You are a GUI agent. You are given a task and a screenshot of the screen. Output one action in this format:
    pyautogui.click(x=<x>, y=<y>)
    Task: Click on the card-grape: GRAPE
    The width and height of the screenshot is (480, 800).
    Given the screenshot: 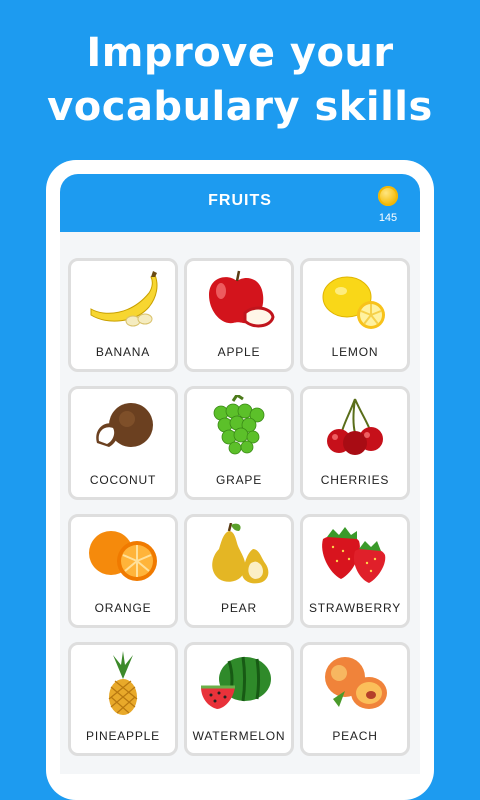 What is the action you would take?
    pyautogui.click(x=239, y=443)
    